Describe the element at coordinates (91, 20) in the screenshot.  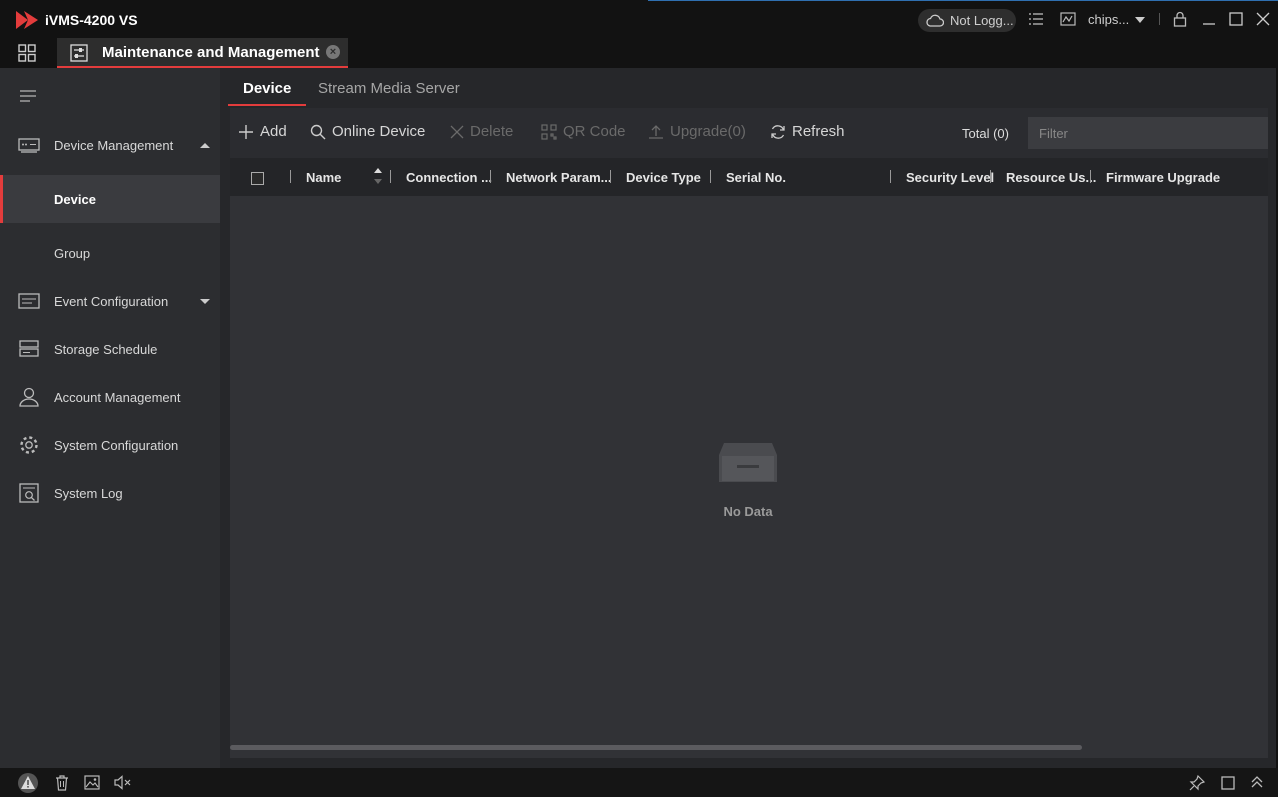
I see `app-title: iVMS-4200 VS` at that location.